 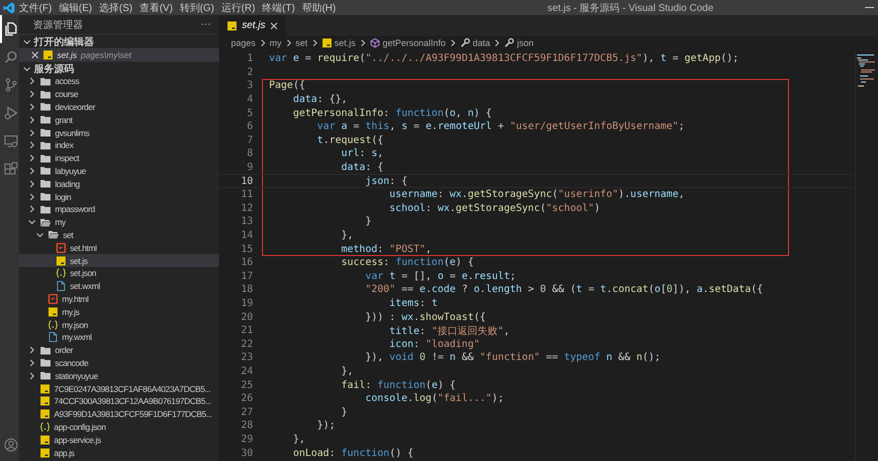 I want to click on tree-item: set.json, so click(x=119, y=273).